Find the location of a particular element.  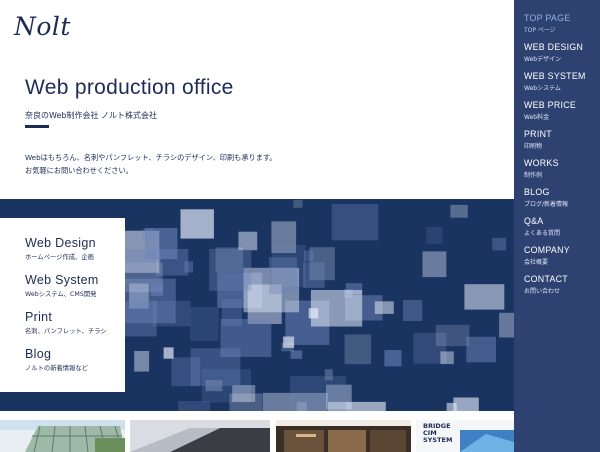

hero-divider is located at coordinates (37, 126).